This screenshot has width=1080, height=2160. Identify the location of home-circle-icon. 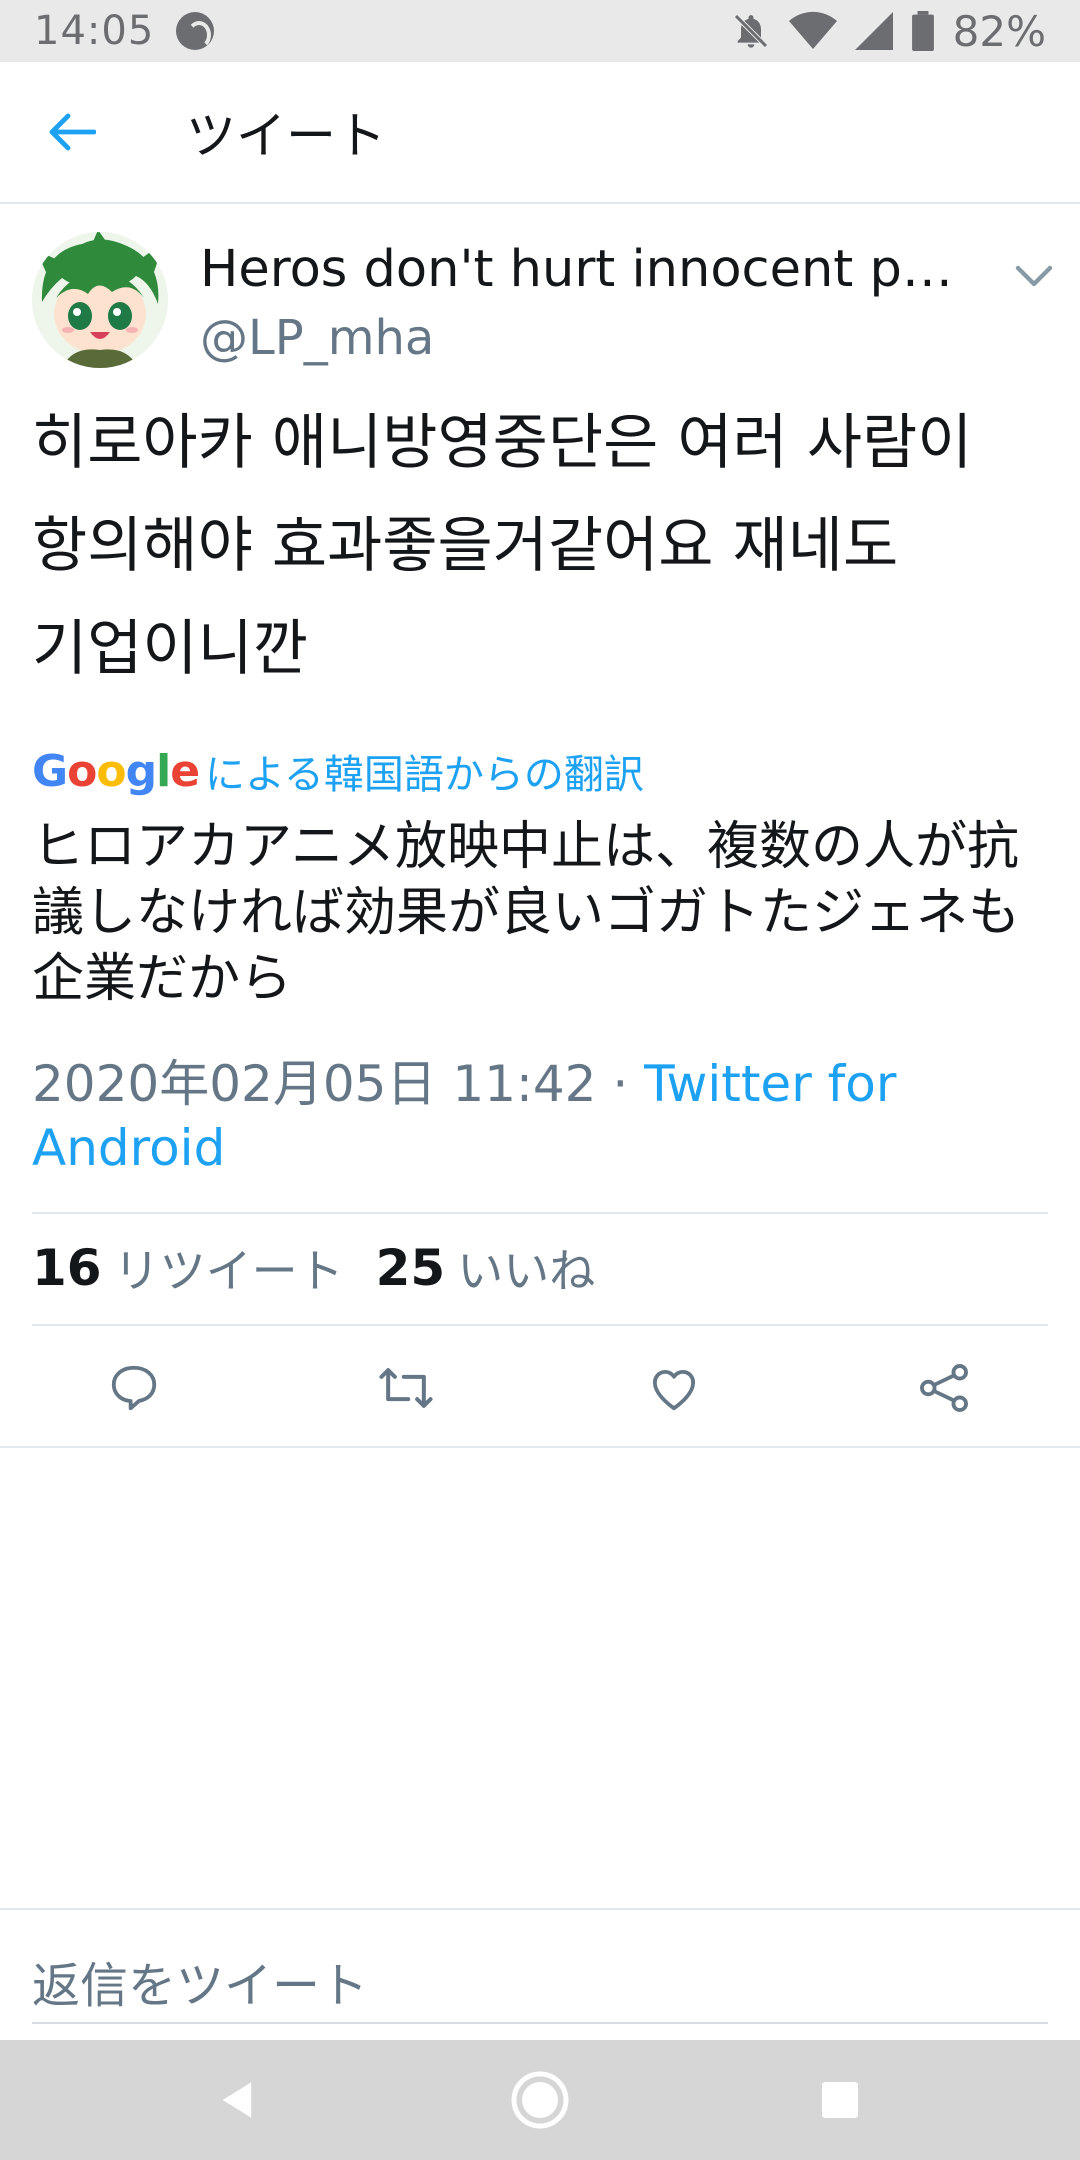
(540, 2100).